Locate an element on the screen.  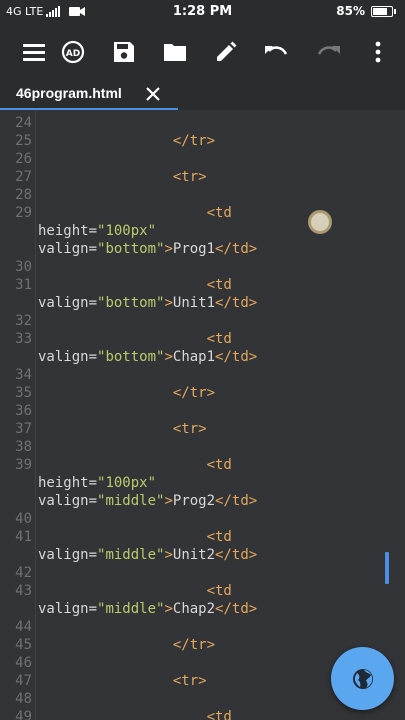
more-button is located at coordinates (378, 52).